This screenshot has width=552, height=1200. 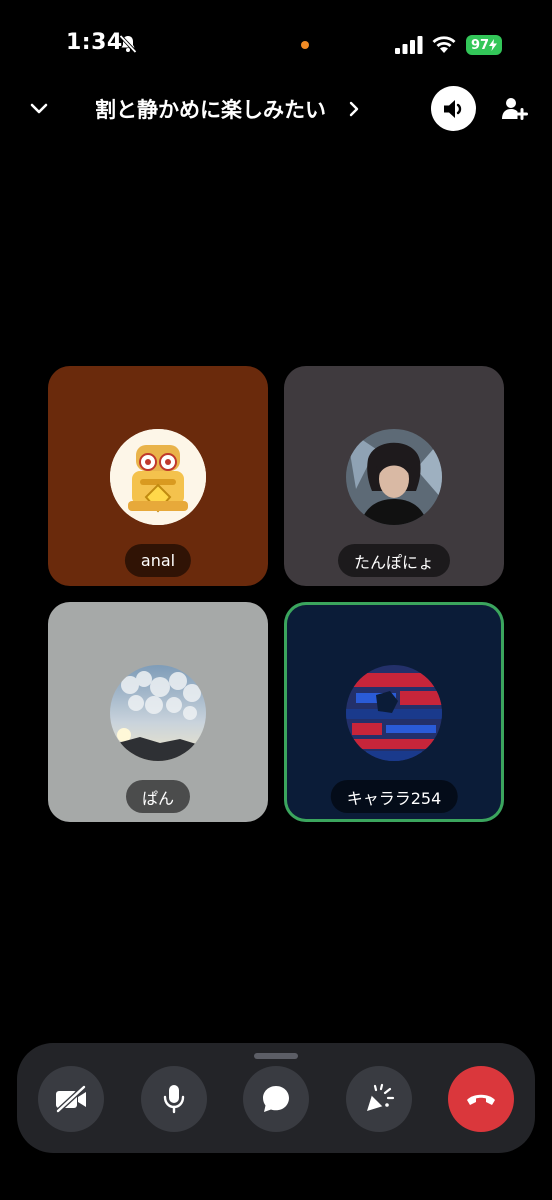 I want to click on wifi-icon, so click(x=444, y=44).